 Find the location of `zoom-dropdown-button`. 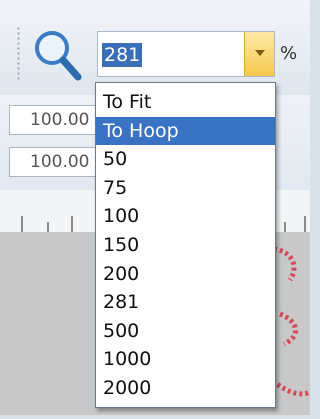

zoom-dropdown-button is located at coordinates (259, 54).